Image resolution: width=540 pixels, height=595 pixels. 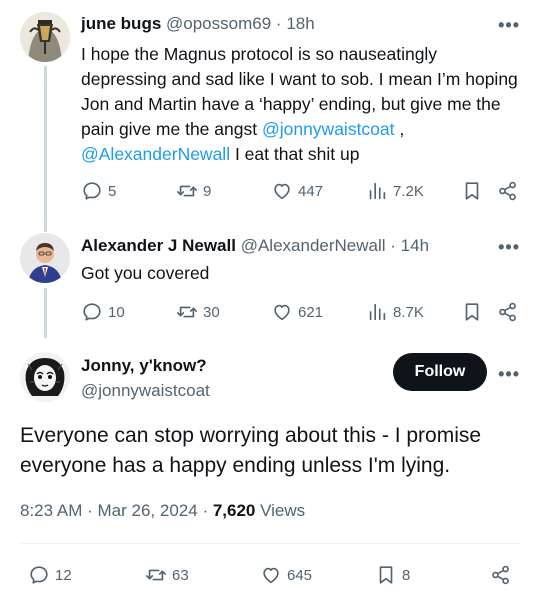 I want to click on sketch-avatar-icon, so click(x=45, y=377).